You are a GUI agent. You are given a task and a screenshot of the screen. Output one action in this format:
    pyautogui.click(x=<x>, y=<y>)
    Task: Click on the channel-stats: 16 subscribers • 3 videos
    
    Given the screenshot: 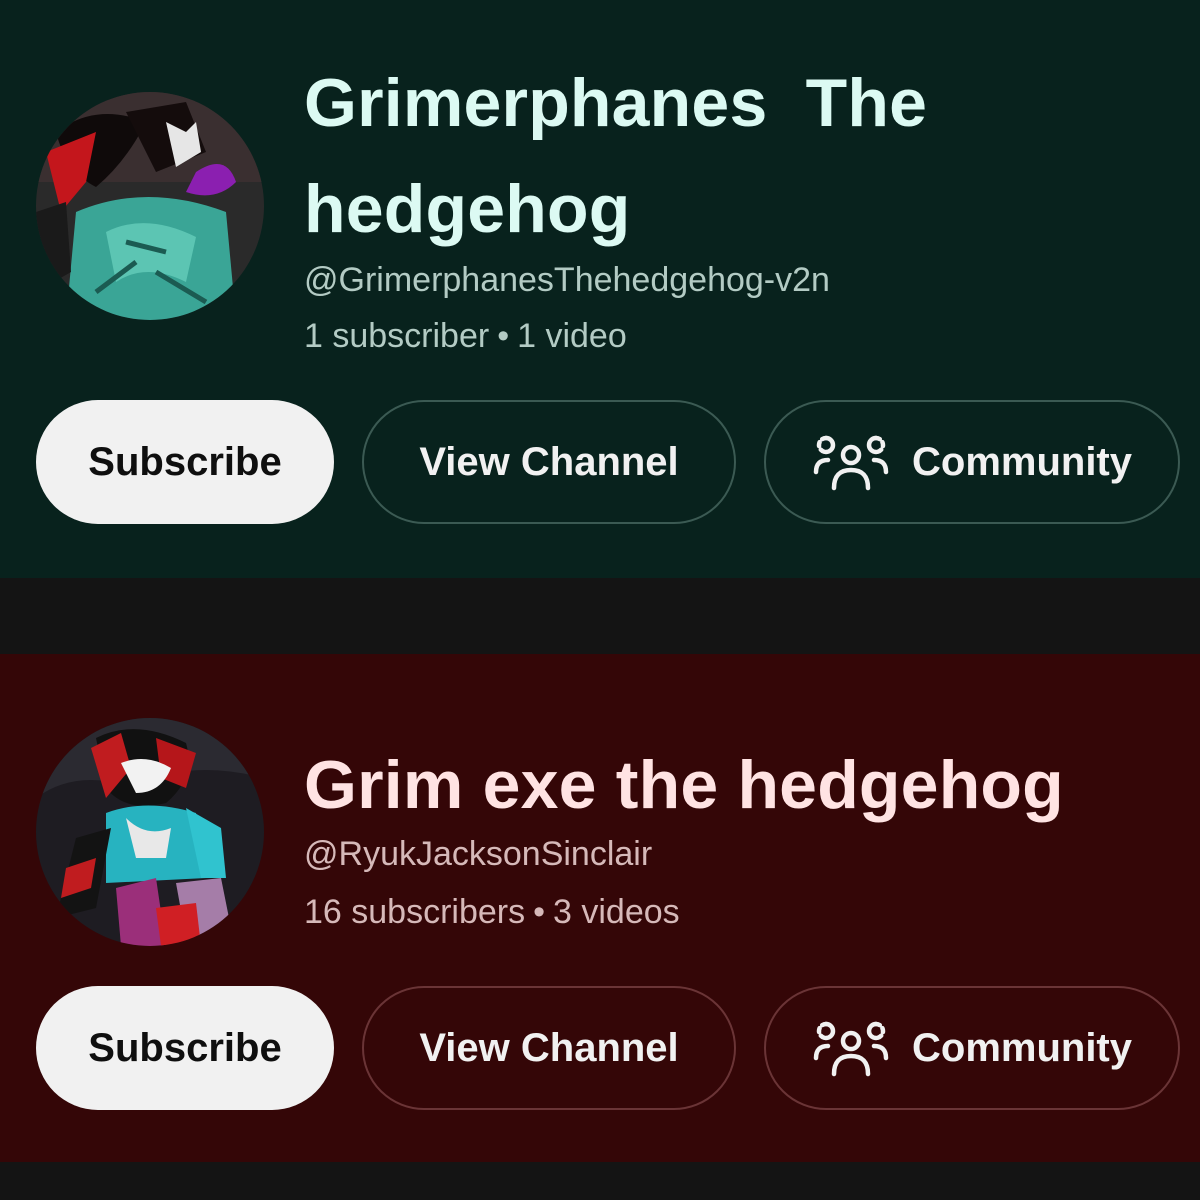 What is the action you would take?
    pyautogui.click(x=492, y=912)
    